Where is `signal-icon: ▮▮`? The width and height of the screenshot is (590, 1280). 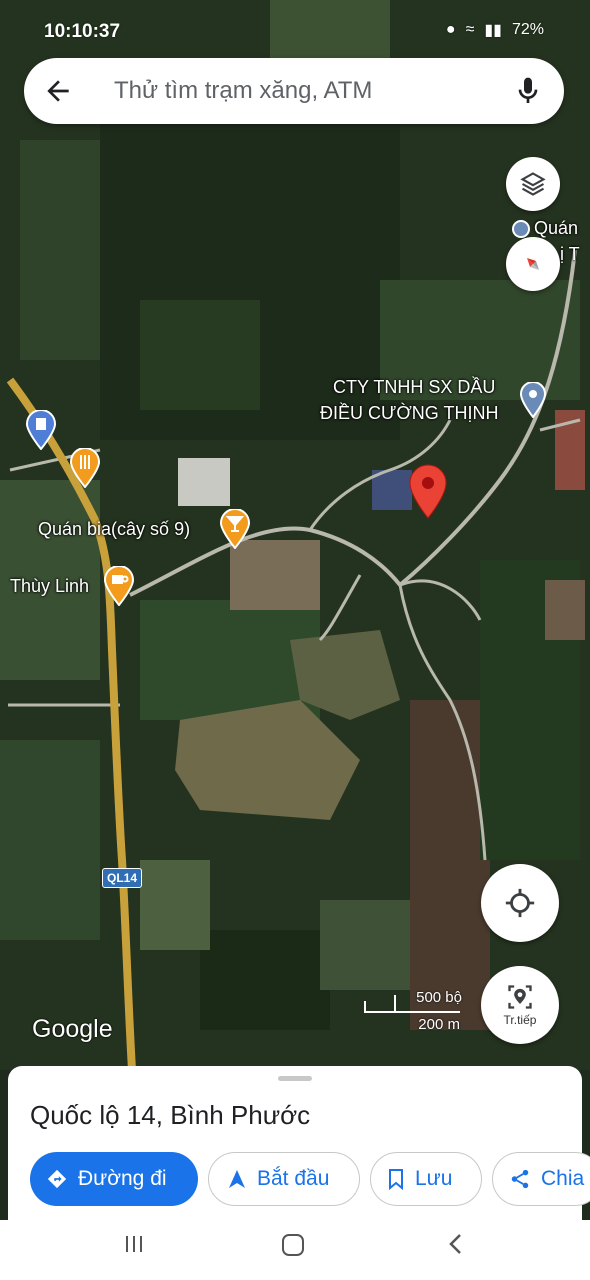 signal-icon: ▮▮ is located at coordinates (493, 30).